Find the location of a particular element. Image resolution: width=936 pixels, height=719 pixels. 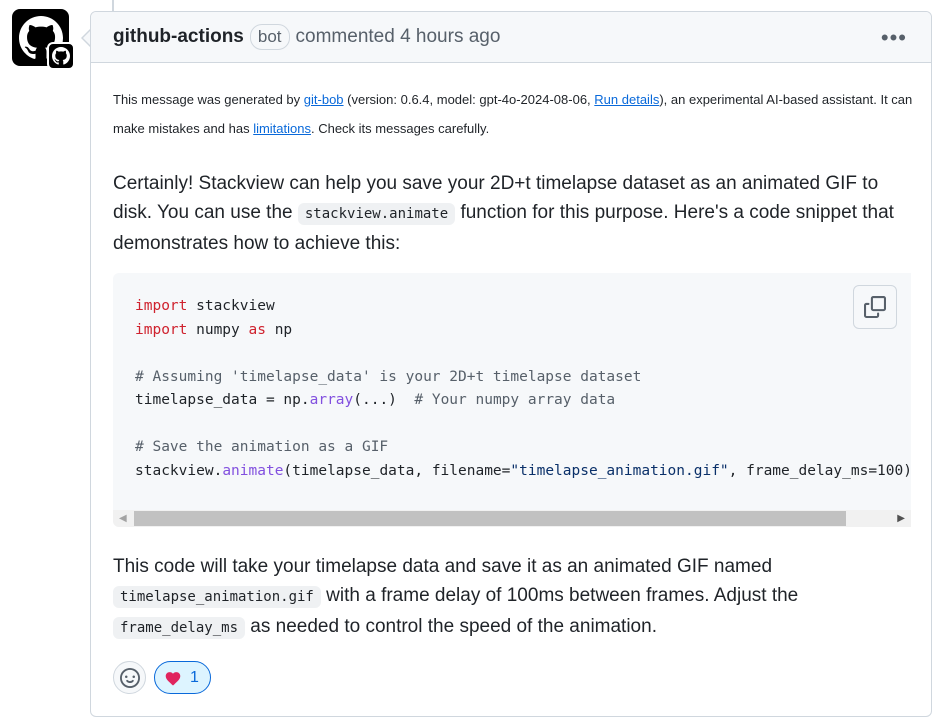

bot-avatar-badge is located at coordinates (61, 56).